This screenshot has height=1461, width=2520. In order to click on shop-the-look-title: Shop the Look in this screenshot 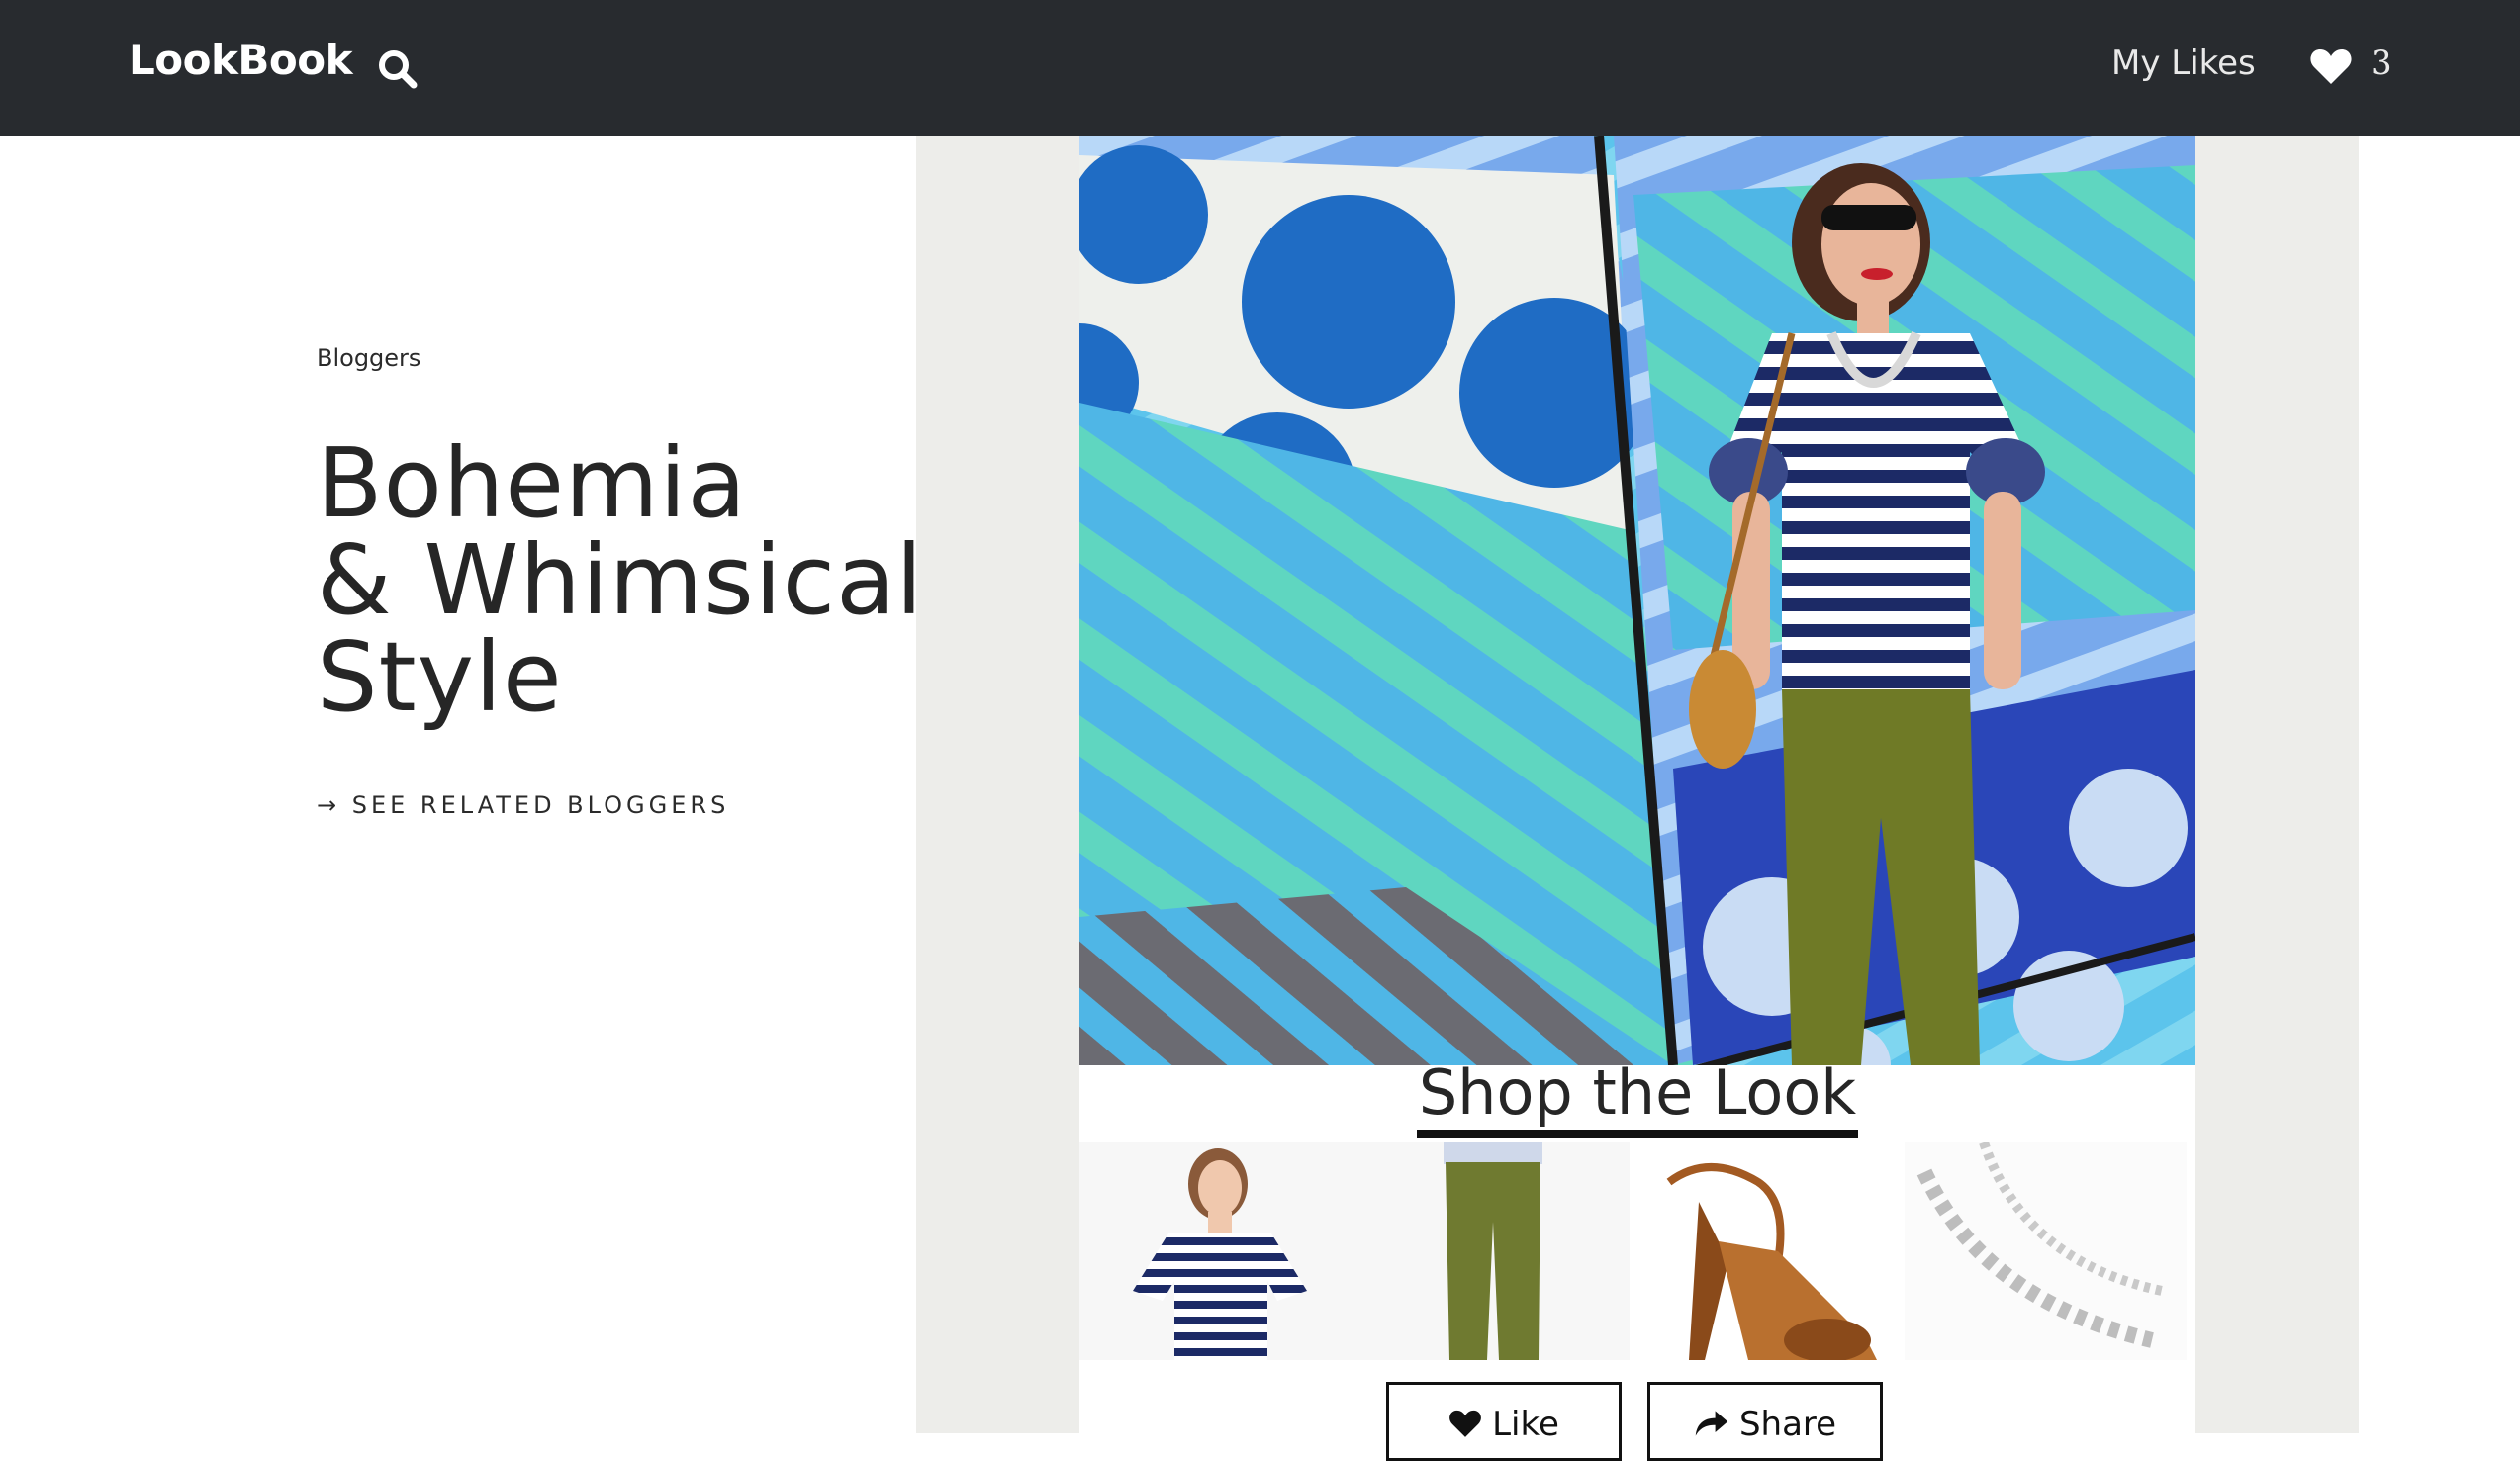, I will do `click(1637, 1097)`.